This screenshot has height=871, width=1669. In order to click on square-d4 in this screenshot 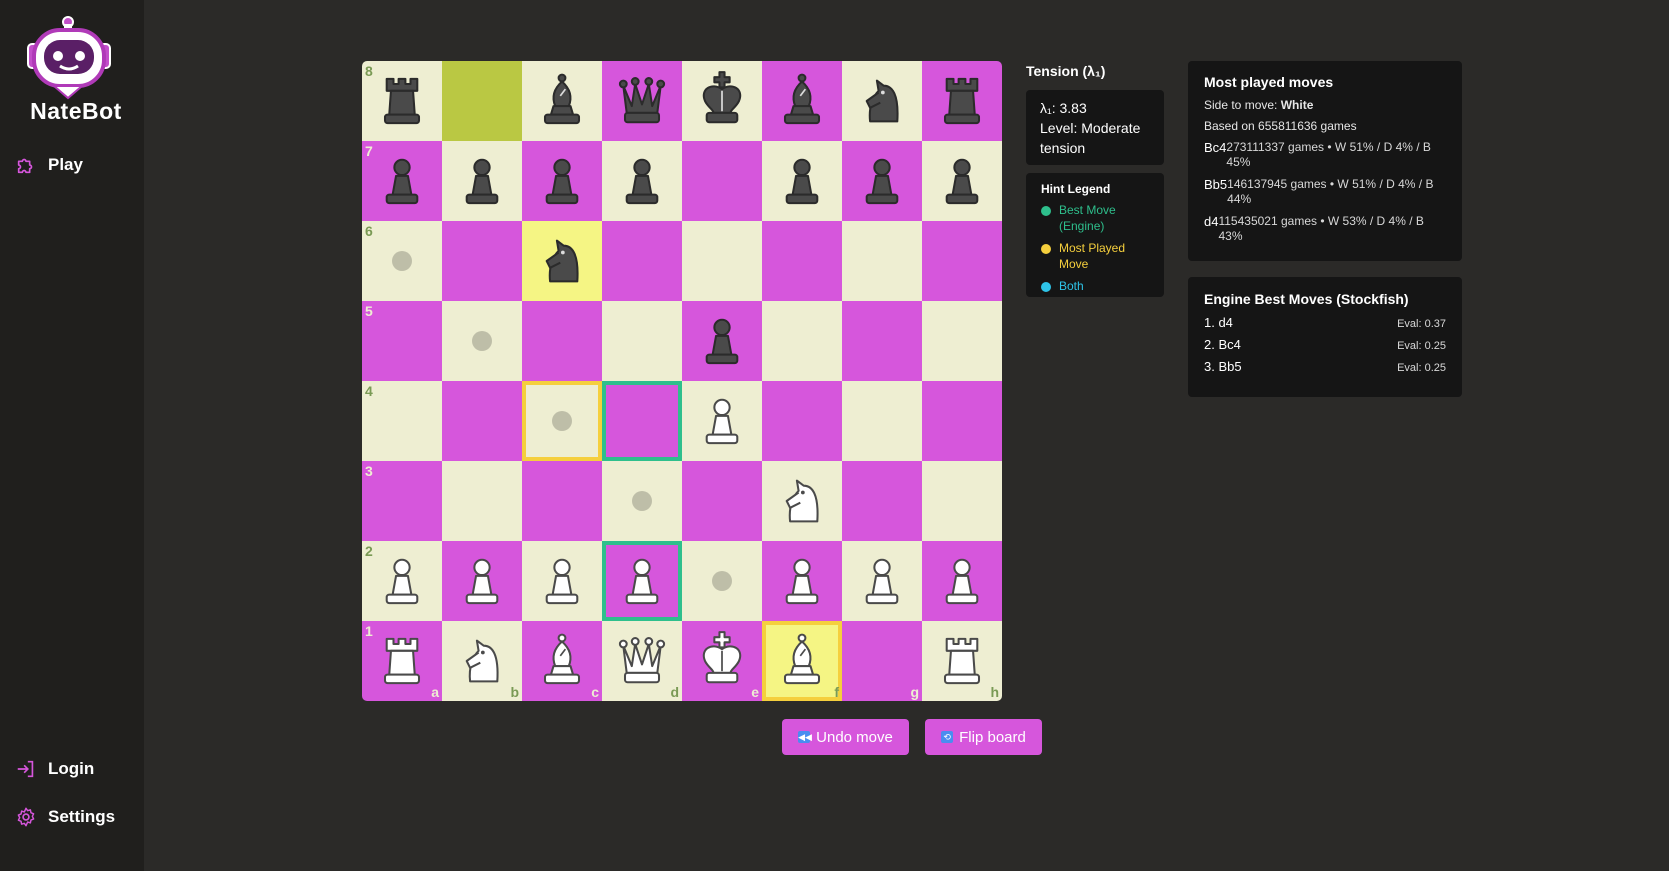, I will do `click(642, 421)`.